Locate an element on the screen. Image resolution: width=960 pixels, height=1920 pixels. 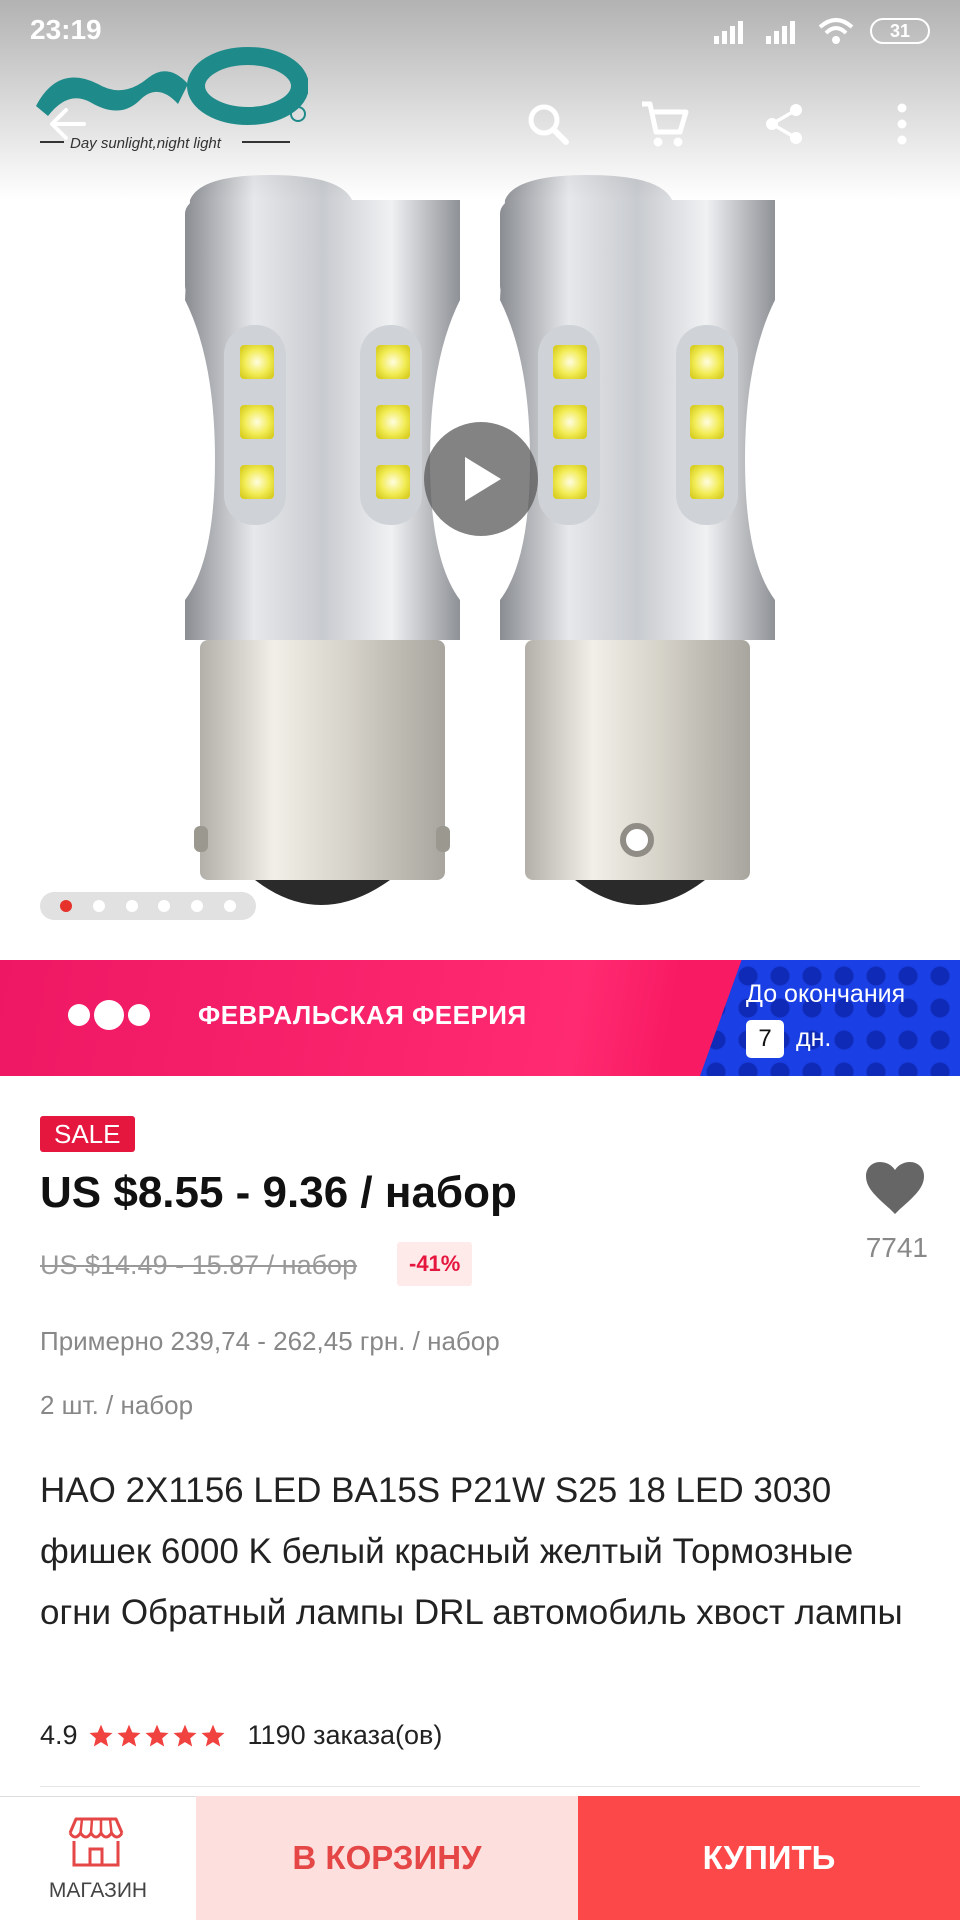
search-button is located at coordinates (548, 124).